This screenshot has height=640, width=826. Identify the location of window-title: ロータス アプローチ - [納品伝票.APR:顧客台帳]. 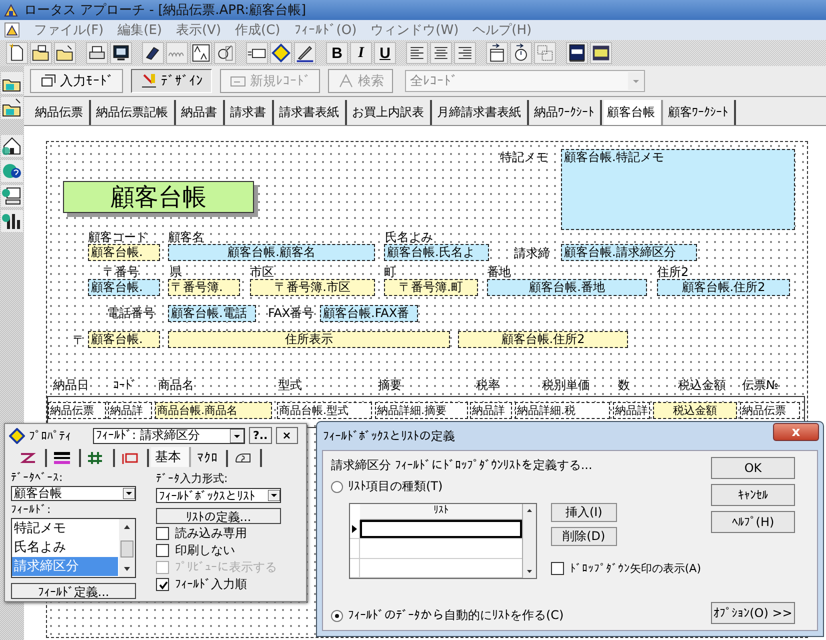
(165, 10).